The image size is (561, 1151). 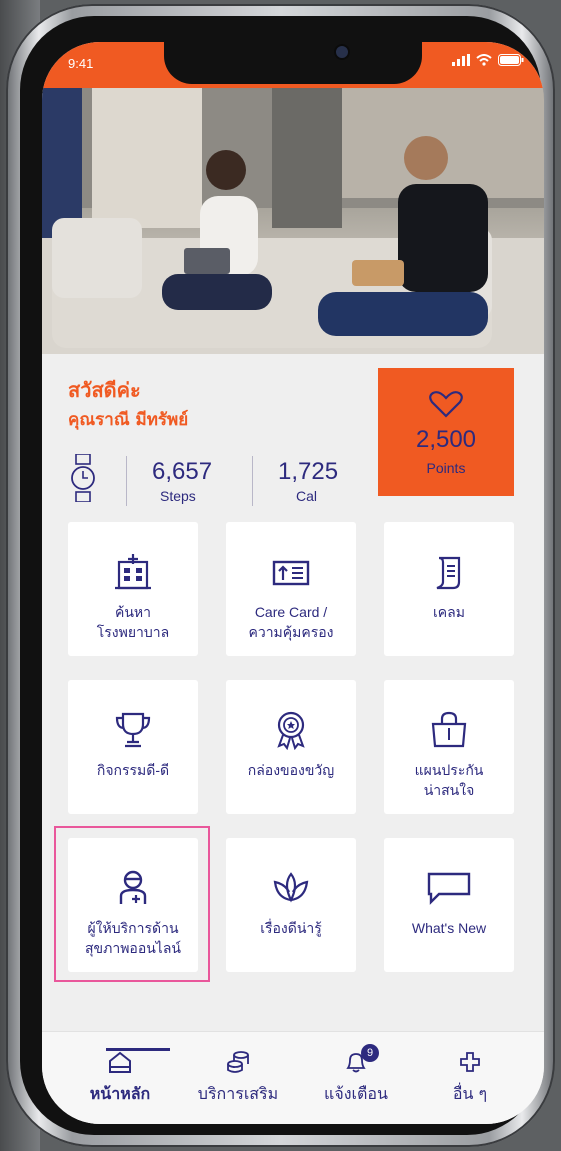 What do you see at coordinates (484, 60) in the screenshot?
I see `wifi-icon` at bounding box center [484, 60].